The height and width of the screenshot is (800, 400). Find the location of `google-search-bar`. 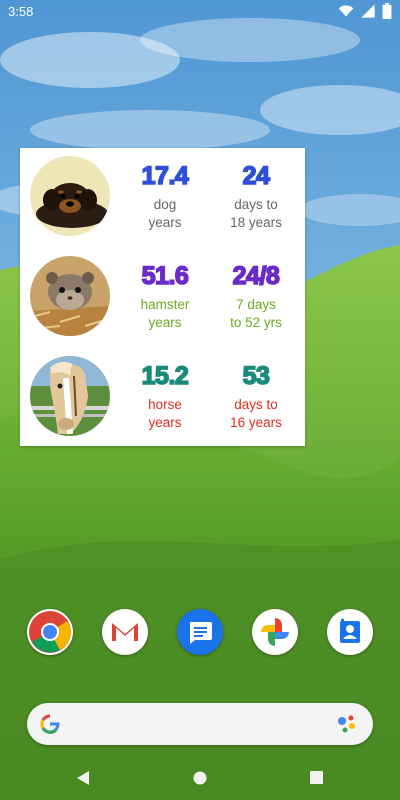

google-search-bar is located at coordinates (200, 724).